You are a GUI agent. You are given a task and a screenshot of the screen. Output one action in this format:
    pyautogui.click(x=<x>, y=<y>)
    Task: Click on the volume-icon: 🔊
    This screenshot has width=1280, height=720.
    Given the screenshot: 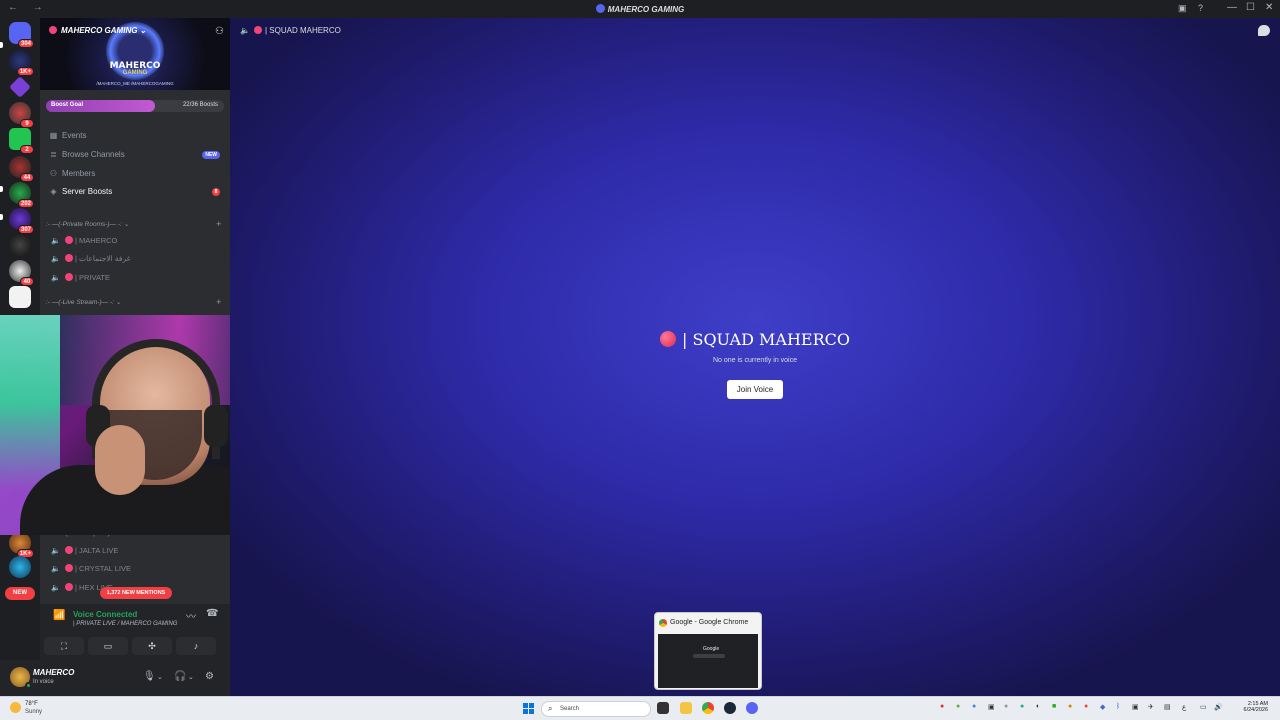 What is the action you would take?
    pyautogui.click(x=1218, y=707)
    